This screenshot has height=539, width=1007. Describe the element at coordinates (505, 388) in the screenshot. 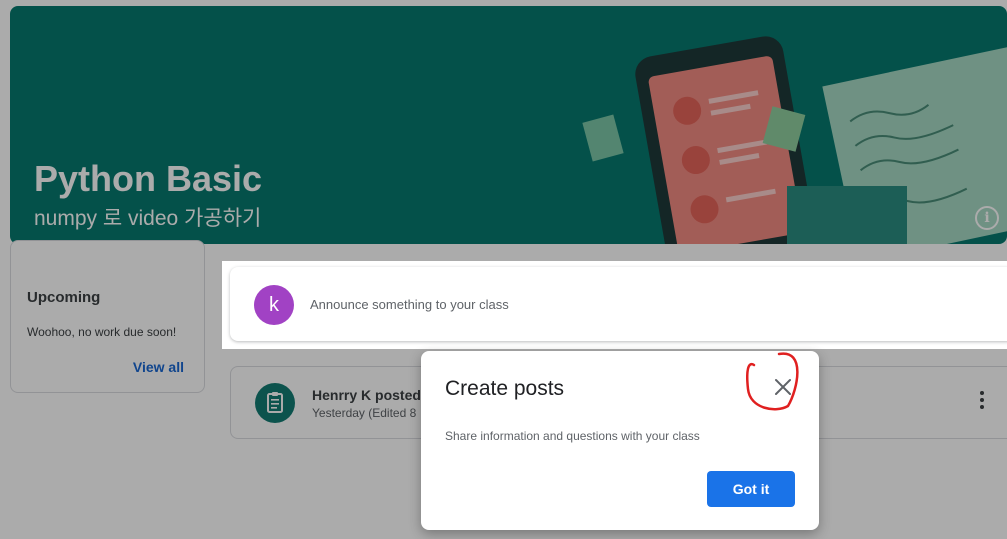

I see `dialog-title: Create posts` at that location.